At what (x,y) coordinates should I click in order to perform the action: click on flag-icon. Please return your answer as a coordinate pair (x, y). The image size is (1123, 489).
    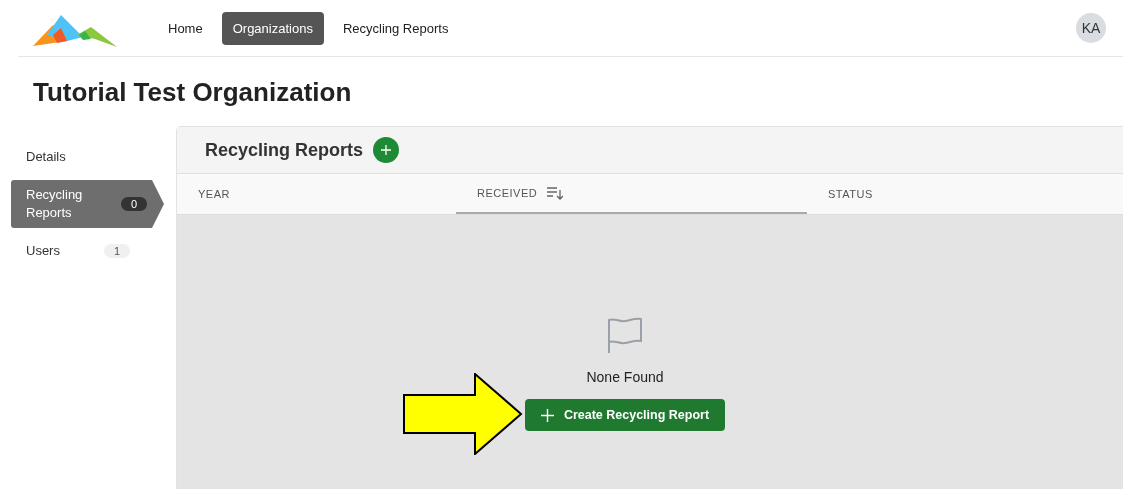
    Looking at the image, I should click on (625, 336).